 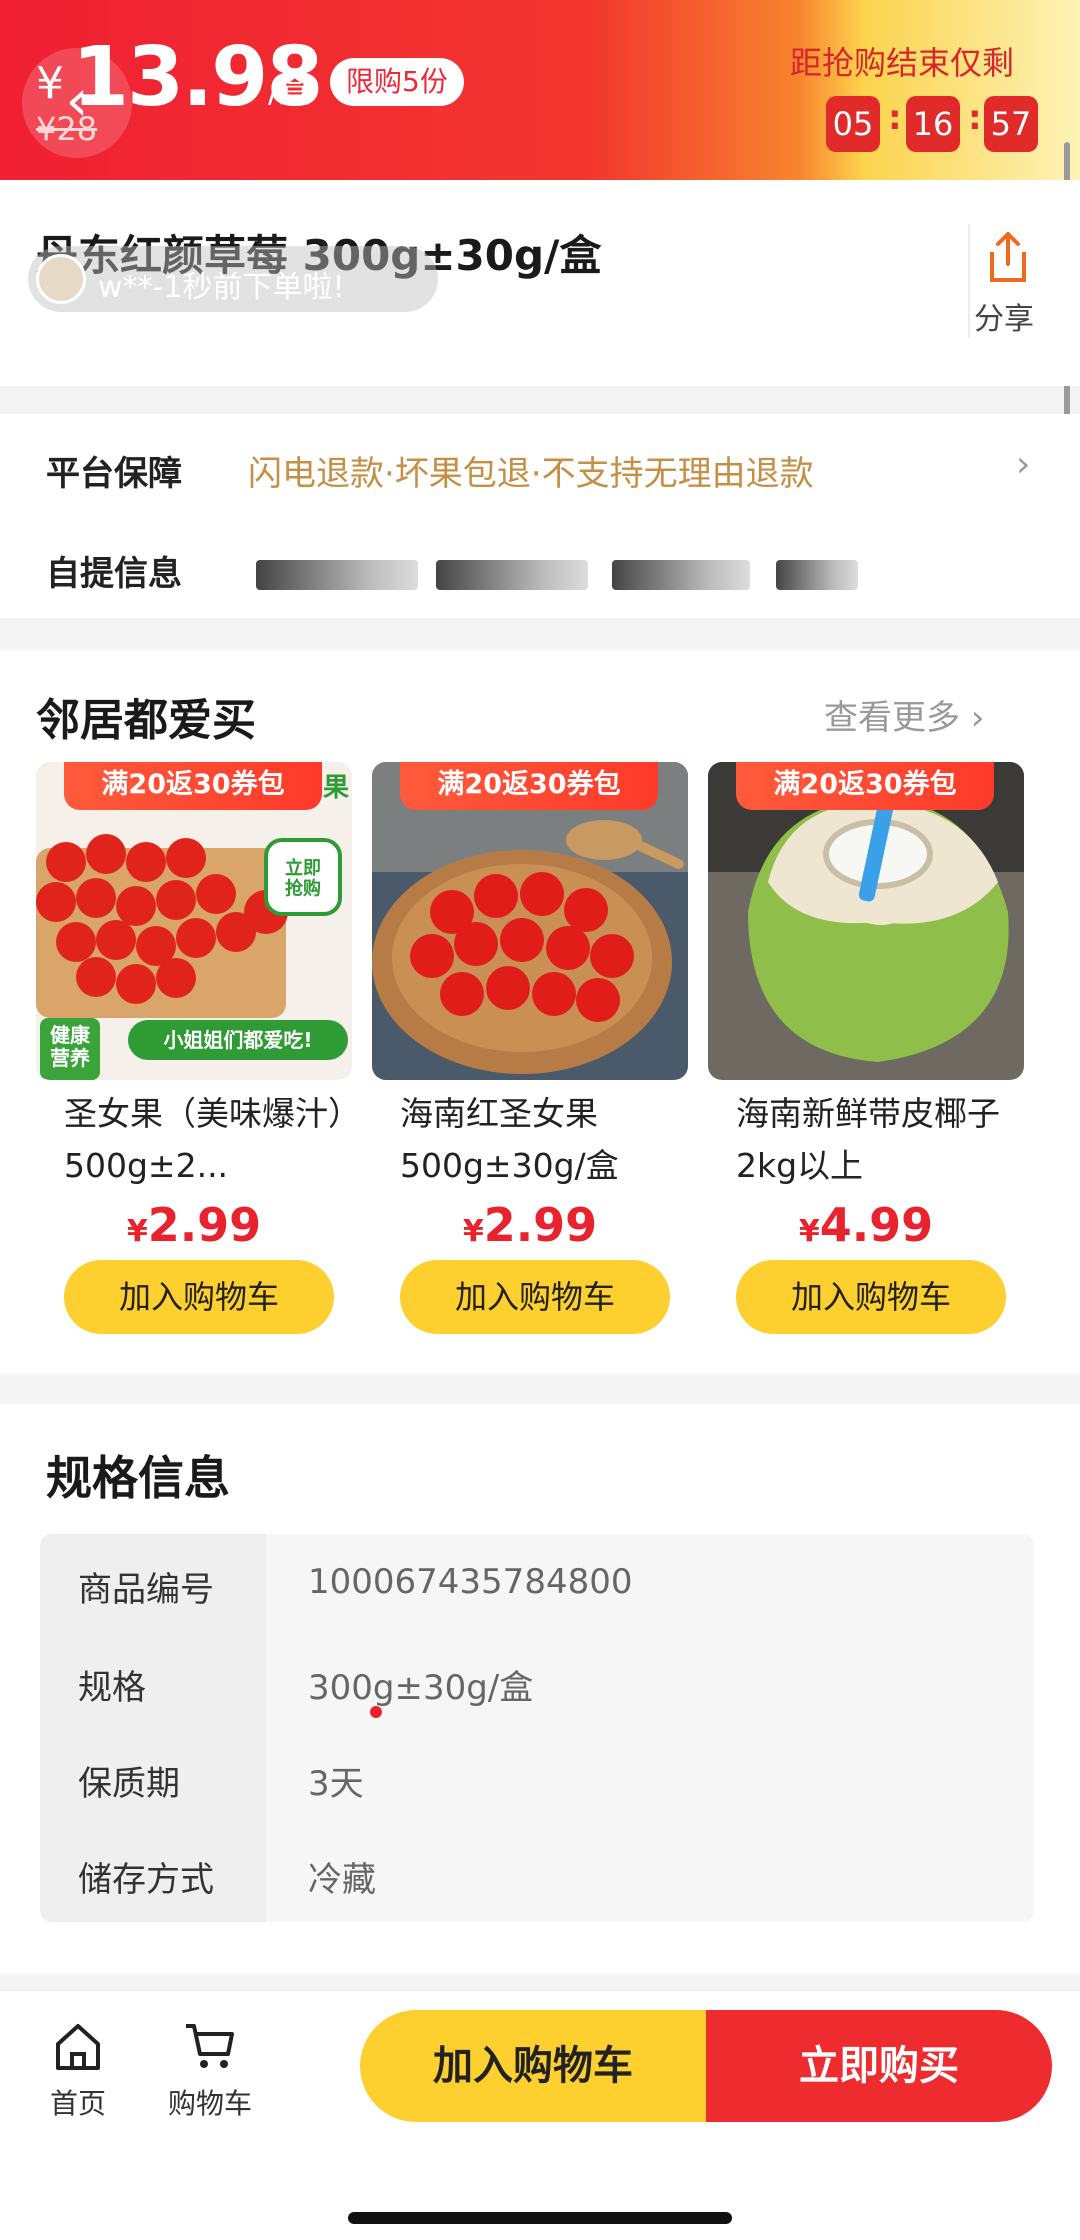 What do you see at coordinates (146, 720) in the screenshot?
I see `recommend-title: 邻居都爱买` at bounding box center [146, 720].